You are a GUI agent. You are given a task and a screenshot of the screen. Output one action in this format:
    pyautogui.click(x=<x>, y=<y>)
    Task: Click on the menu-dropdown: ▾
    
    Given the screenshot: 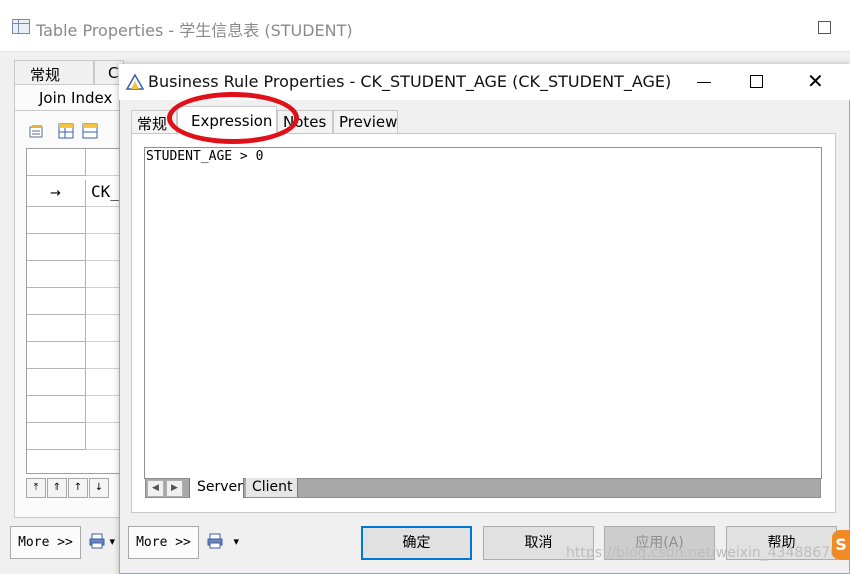 What is the action you would take?
    pyautogui.click(x=224, y=543)
    